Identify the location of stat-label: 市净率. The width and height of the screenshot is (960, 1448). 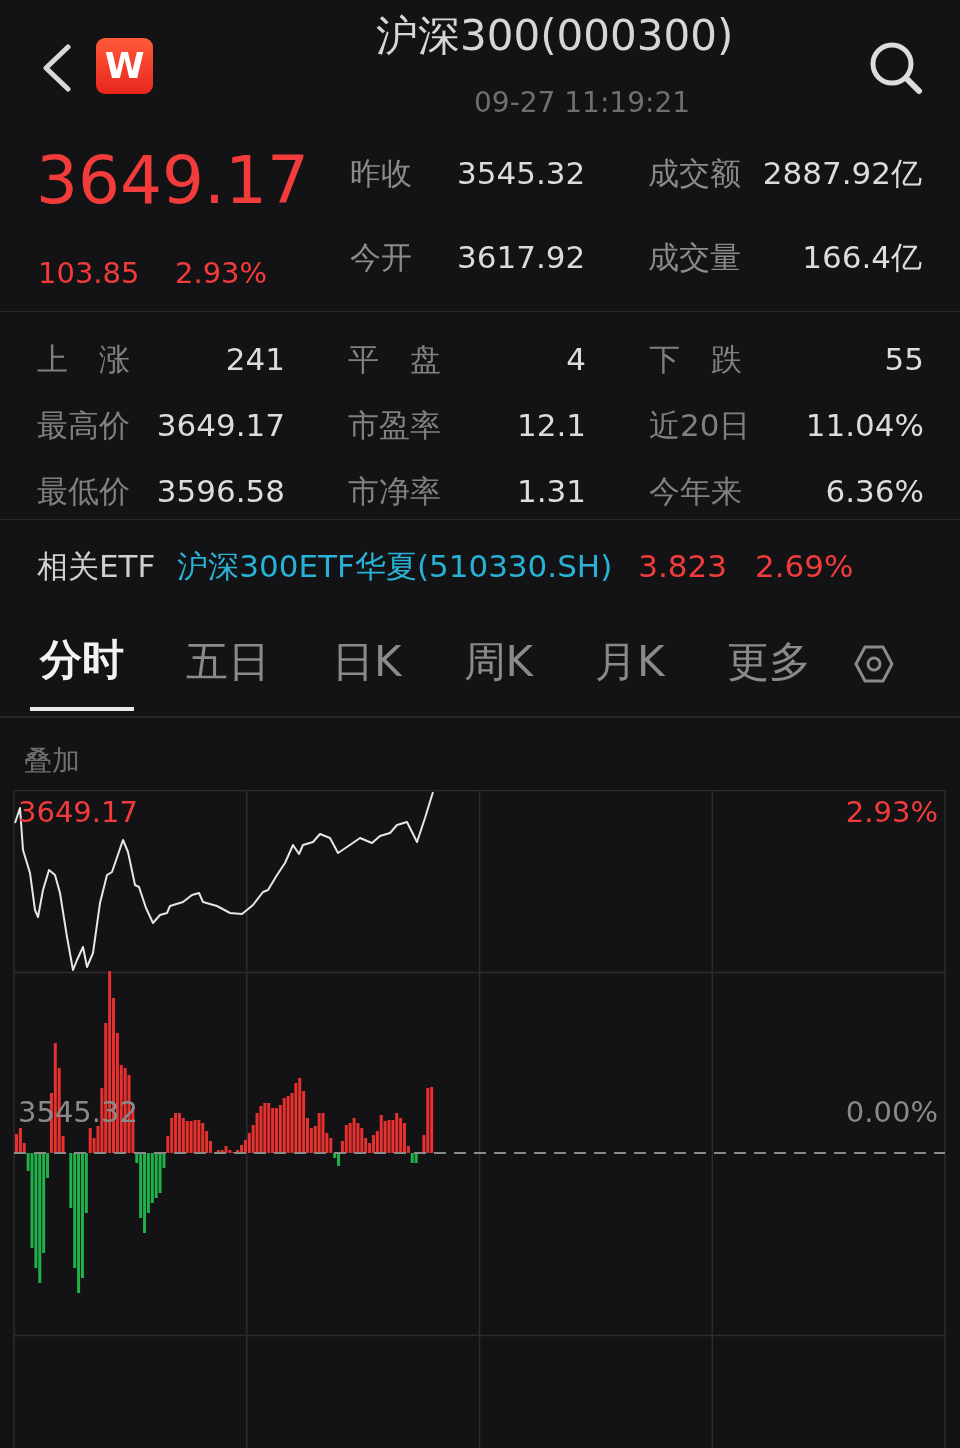
(394, 491).